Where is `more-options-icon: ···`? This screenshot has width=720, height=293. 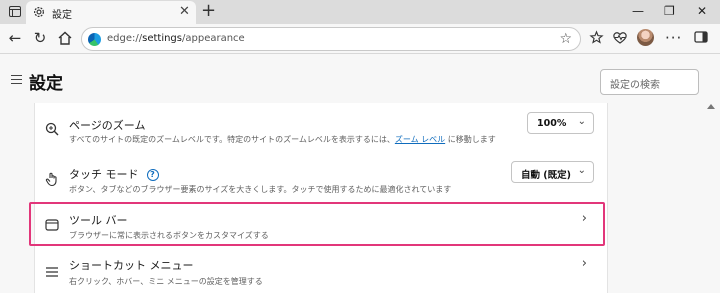 more-options-icon: ··· is located at coordinates (673, 38).